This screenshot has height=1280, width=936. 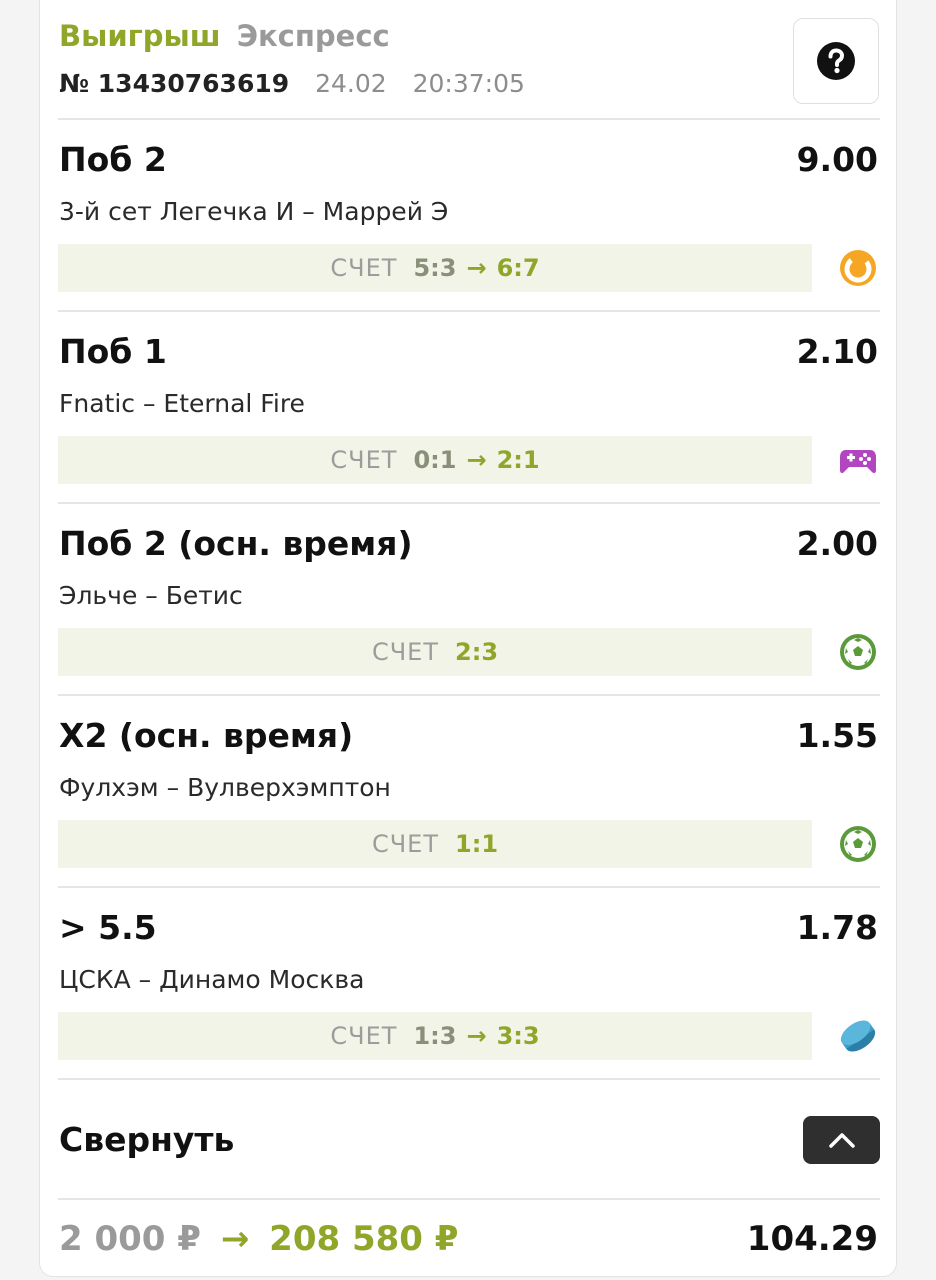 I want to click on stake-line: 2 000 ₽ → 208 580 ₽, so click(x=258, y=1239).